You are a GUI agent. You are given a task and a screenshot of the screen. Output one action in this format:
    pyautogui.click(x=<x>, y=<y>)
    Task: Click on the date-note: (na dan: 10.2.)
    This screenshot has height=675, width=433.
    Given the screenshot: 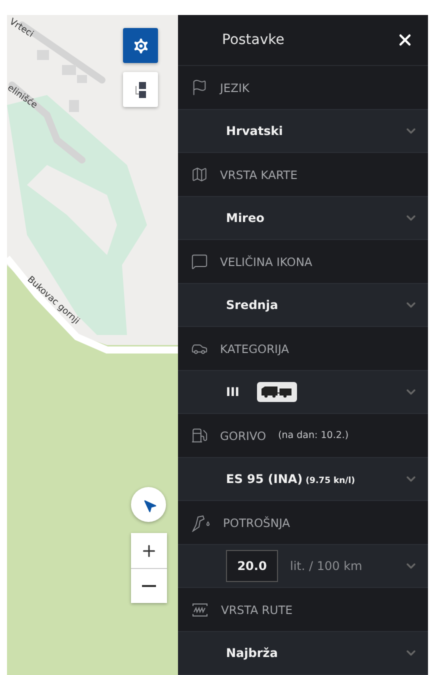 What is the action you would take?
    pyautogui.click(x=313, y=435)
    